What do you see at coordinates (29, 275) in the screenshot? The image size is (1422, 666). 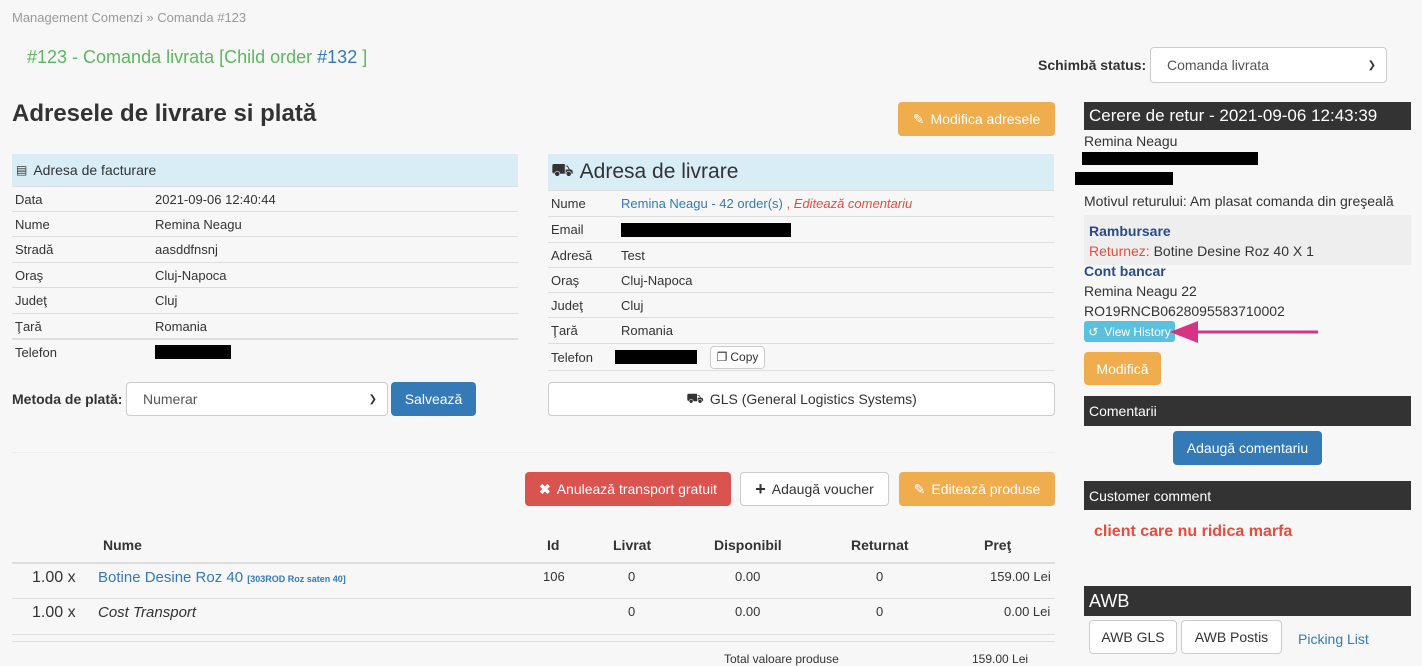 I see `billing-label: Oraş` at bounding box center [29, 275].